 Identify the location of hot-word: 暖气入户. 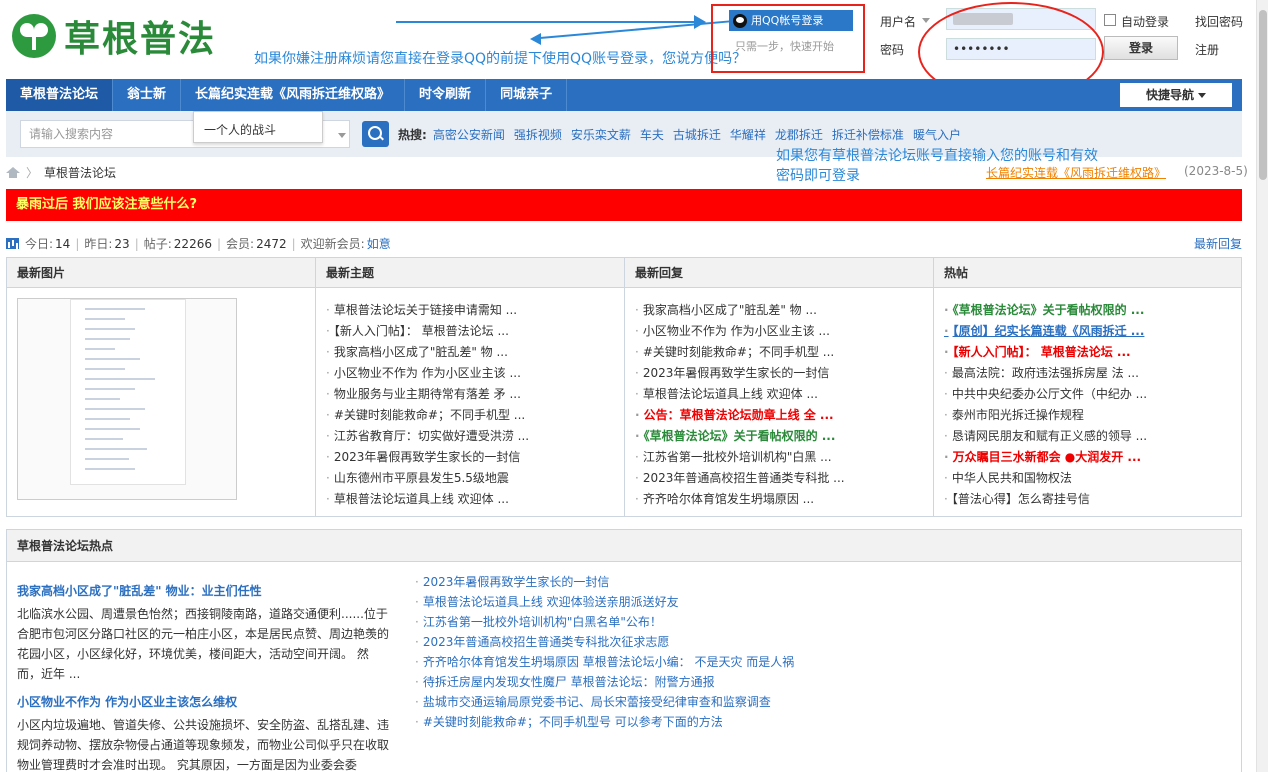
(937, 135).